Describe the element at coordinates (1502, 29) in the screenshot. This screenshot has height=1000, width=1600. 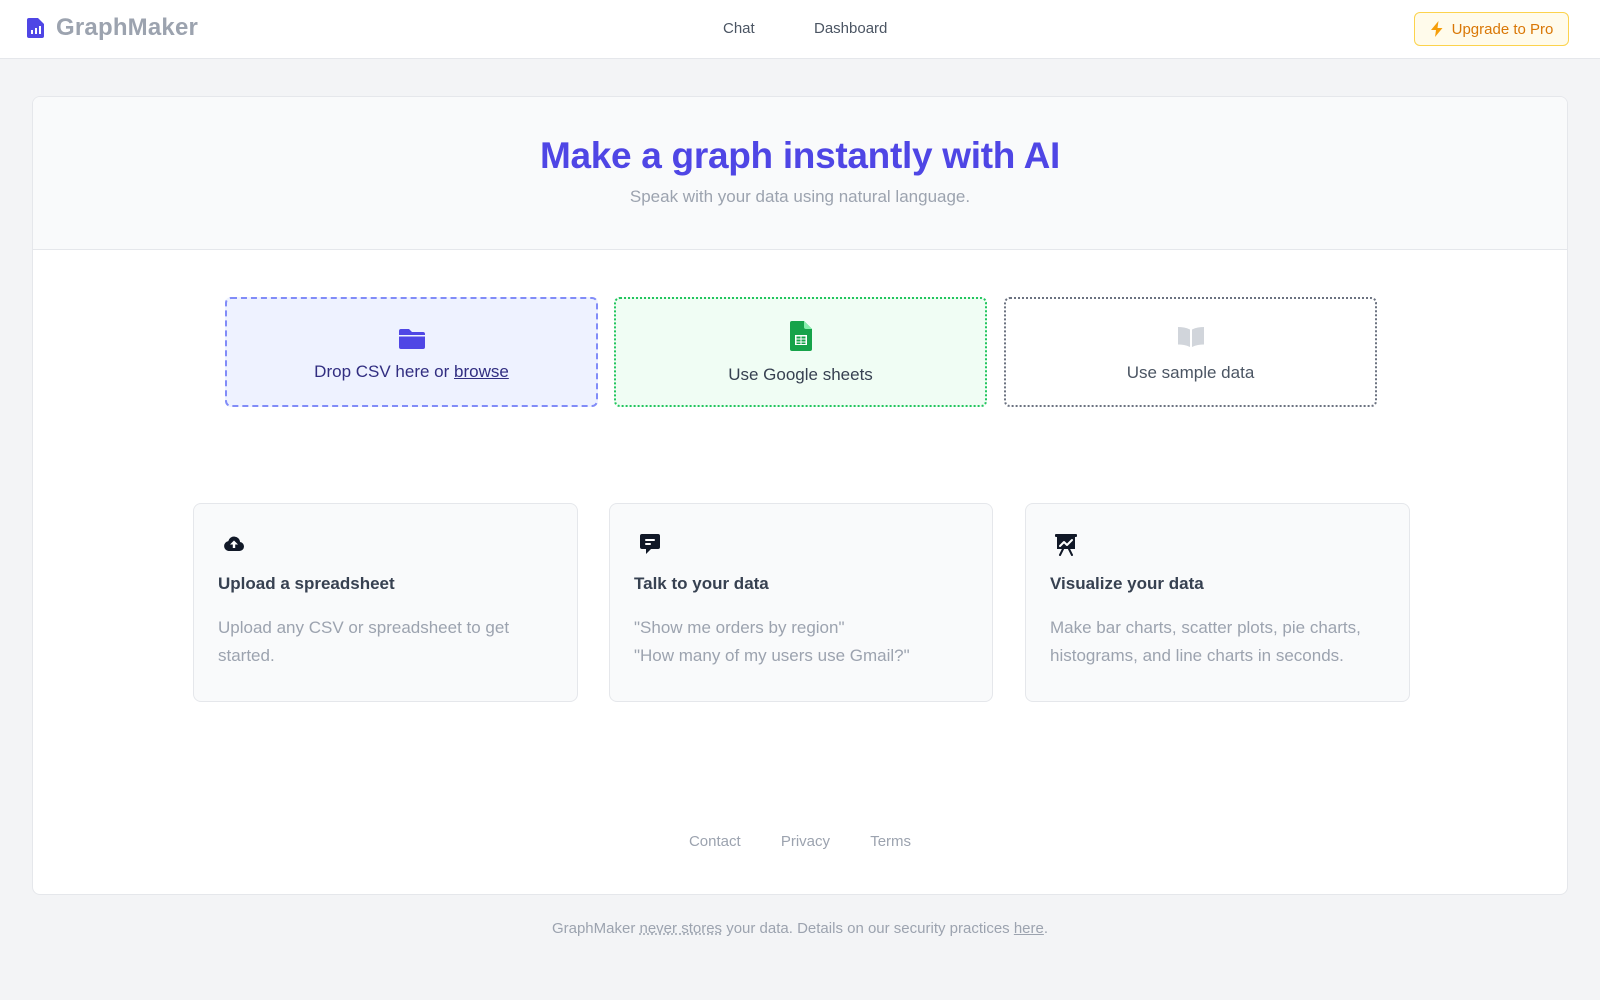
I see `upgrade-label: Upgrade to Pro` at that location.